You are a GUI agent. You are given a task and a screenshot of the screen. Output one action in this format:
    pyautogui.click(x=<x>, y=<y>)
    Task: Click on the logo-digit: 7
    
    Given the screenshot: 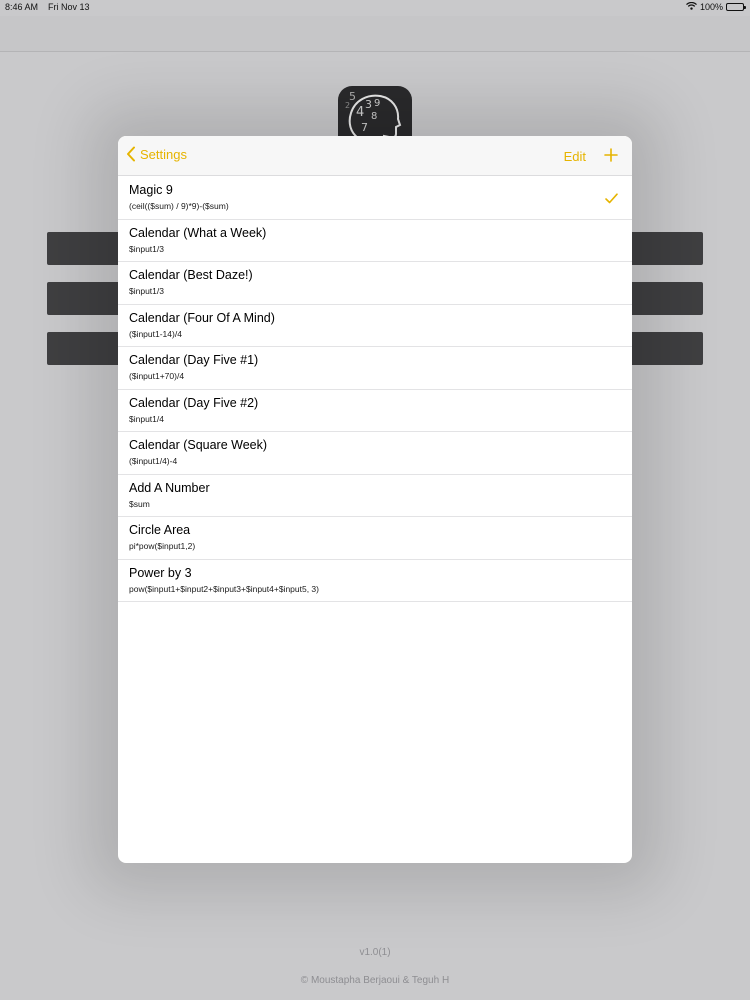 What is the action you would take?
    pyautogui.click(x=364, y=127)
    